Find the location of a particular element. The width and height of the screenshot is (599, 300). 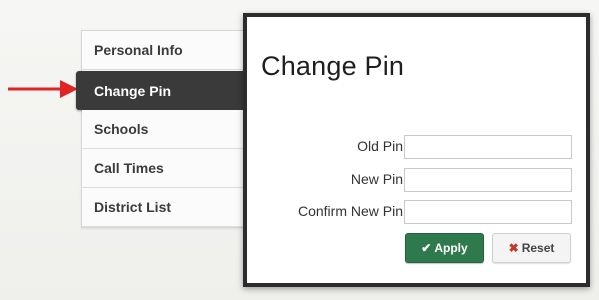

sidebar-item-label: Schools is located at coordinates (121, 129).